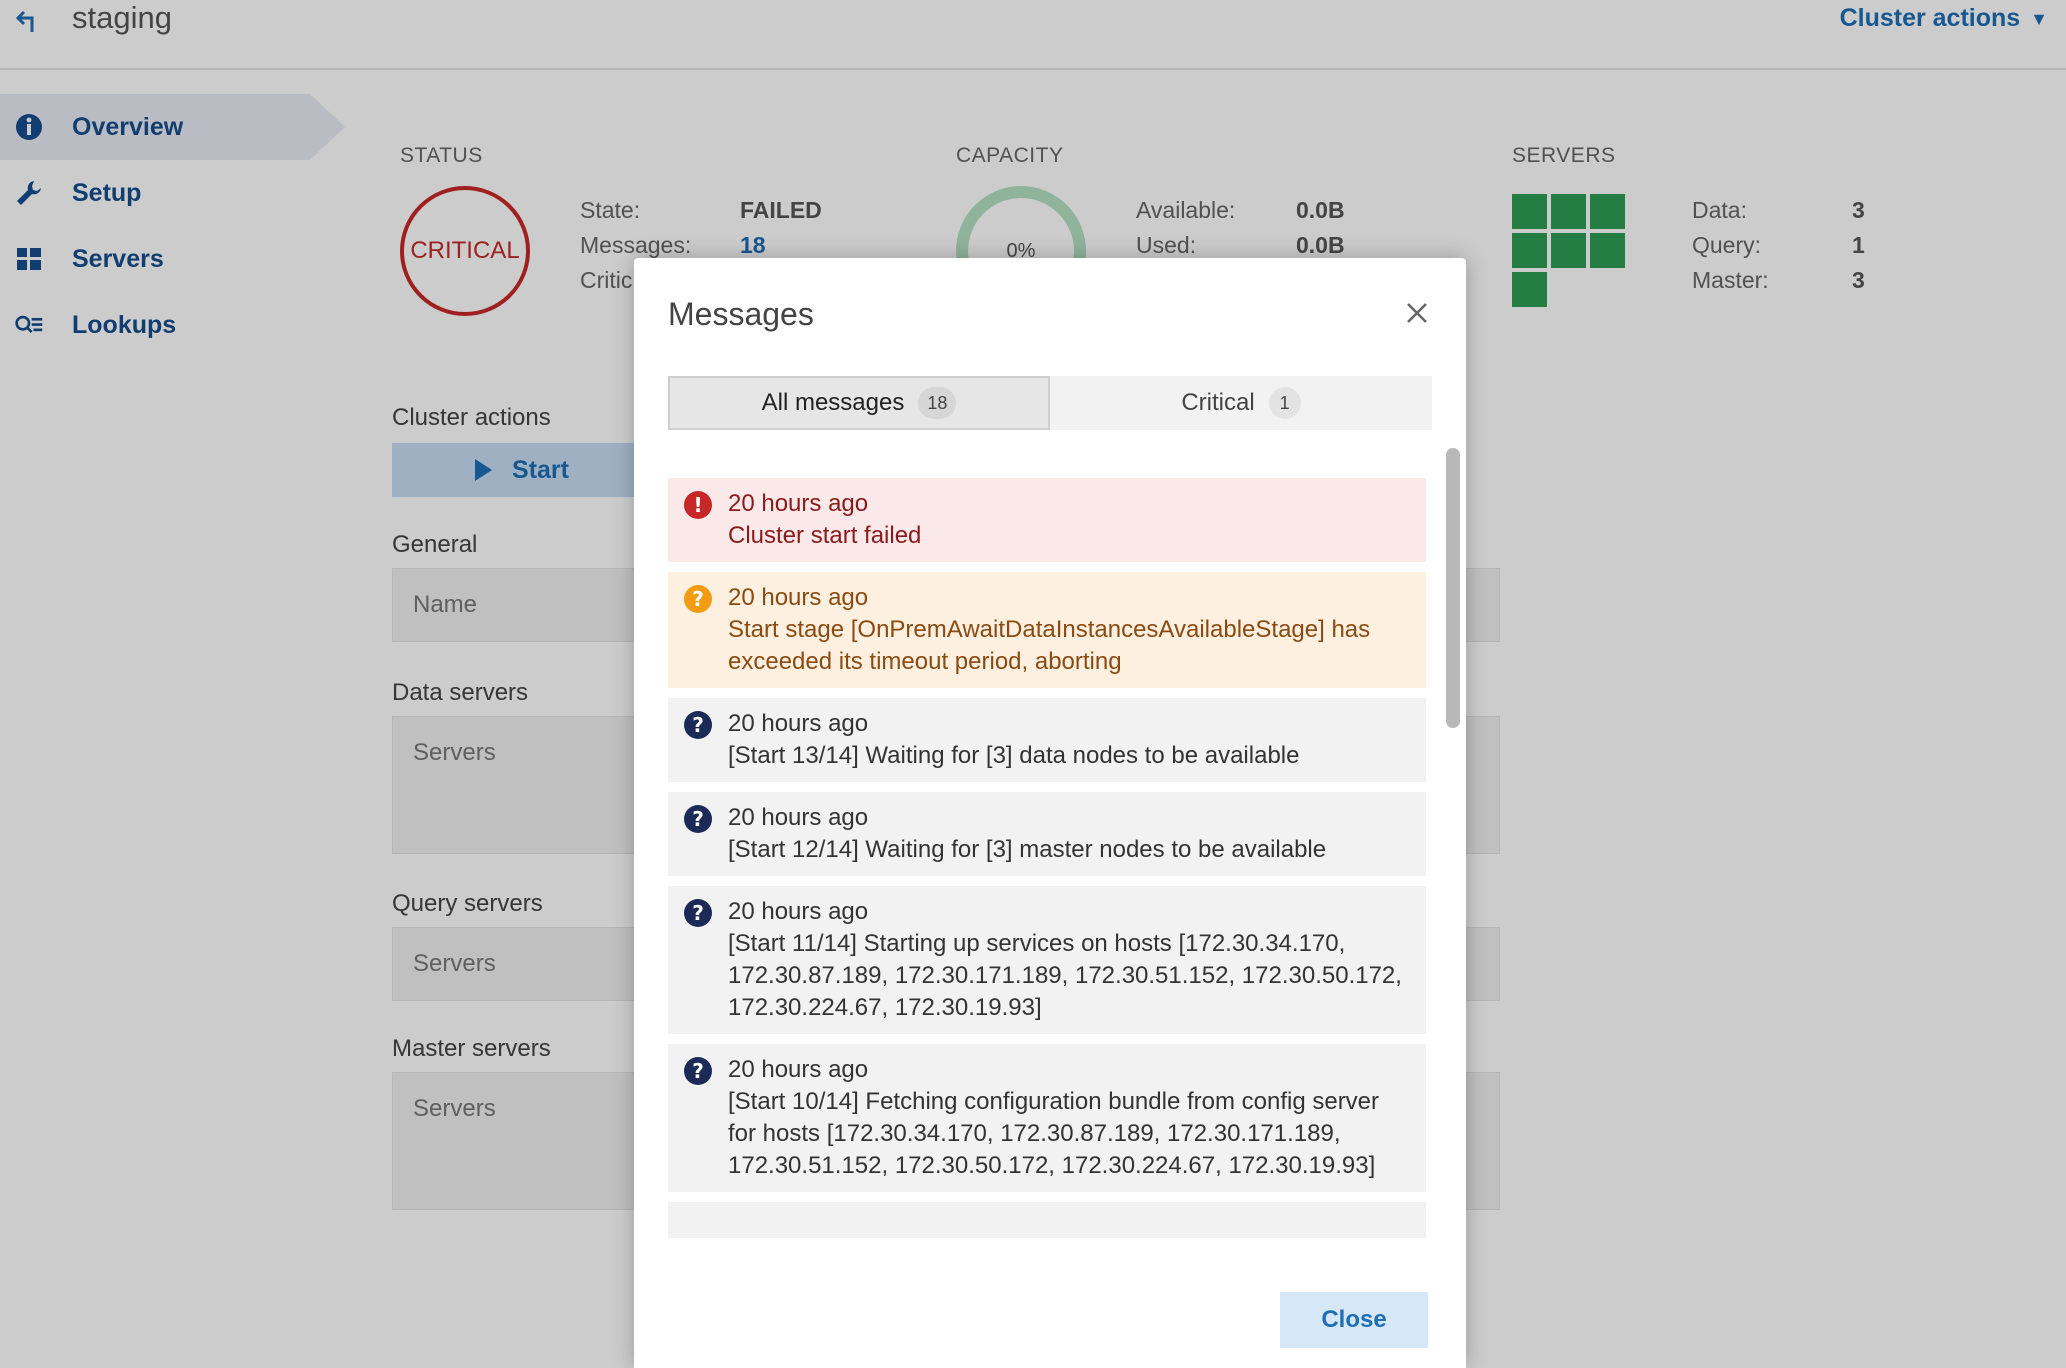 The height and width of the screenshot is (1368, 2066). Describe the element at coordinates (1284, 403) in the screenshot. I see `tab-count-badge: 1` at that location.